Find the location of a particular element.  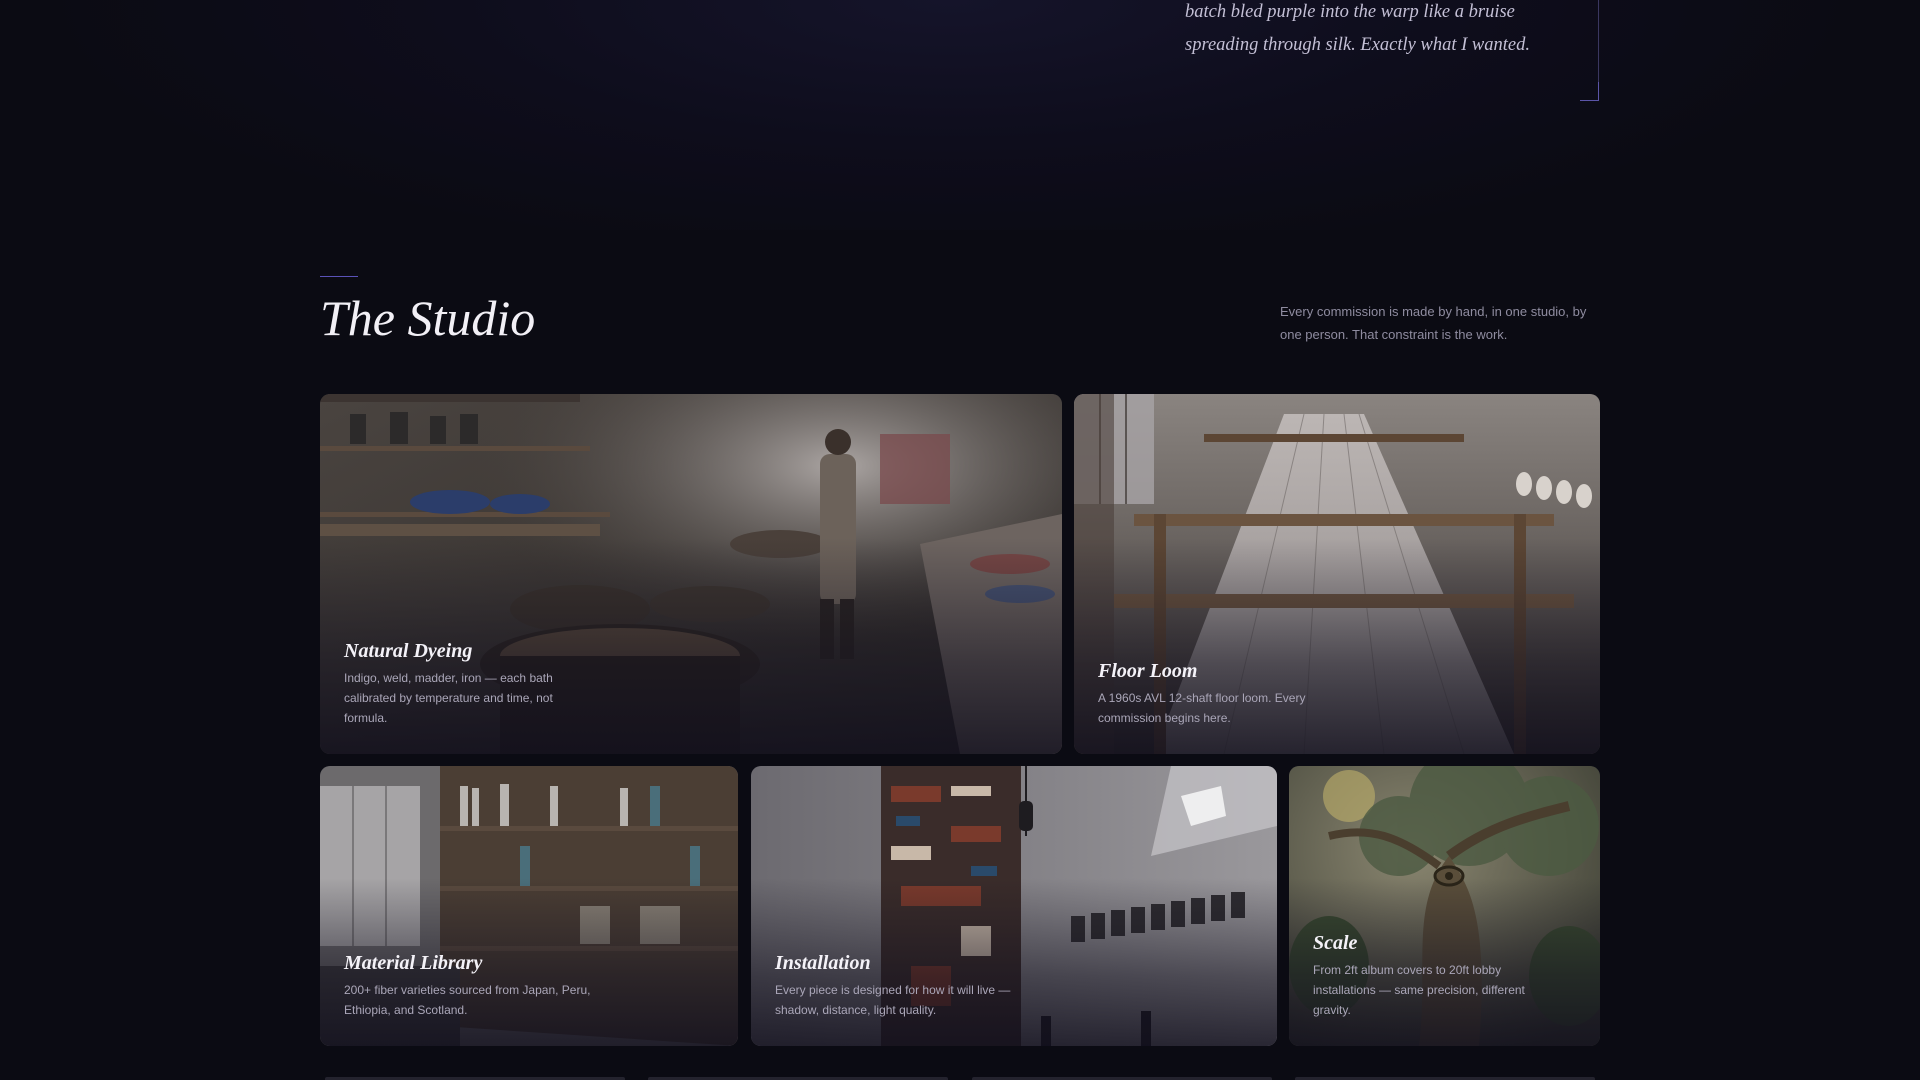

section-title: The Studio is located at coordinates (428, 318).